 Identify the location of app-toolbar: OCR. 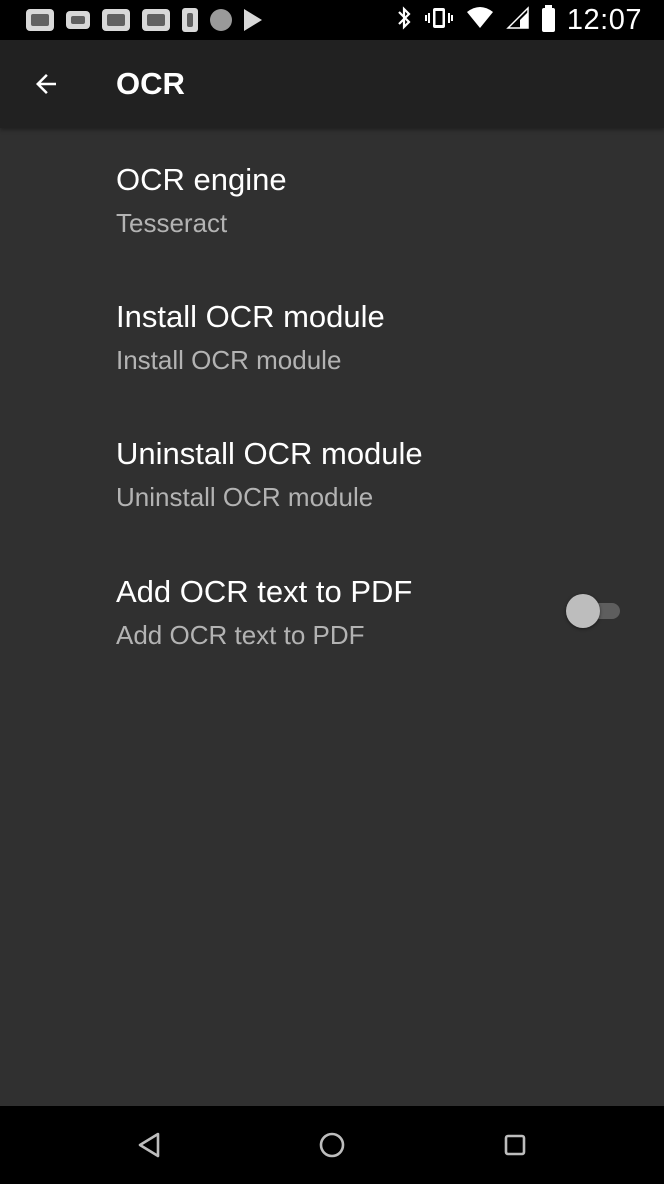
(332, 84).